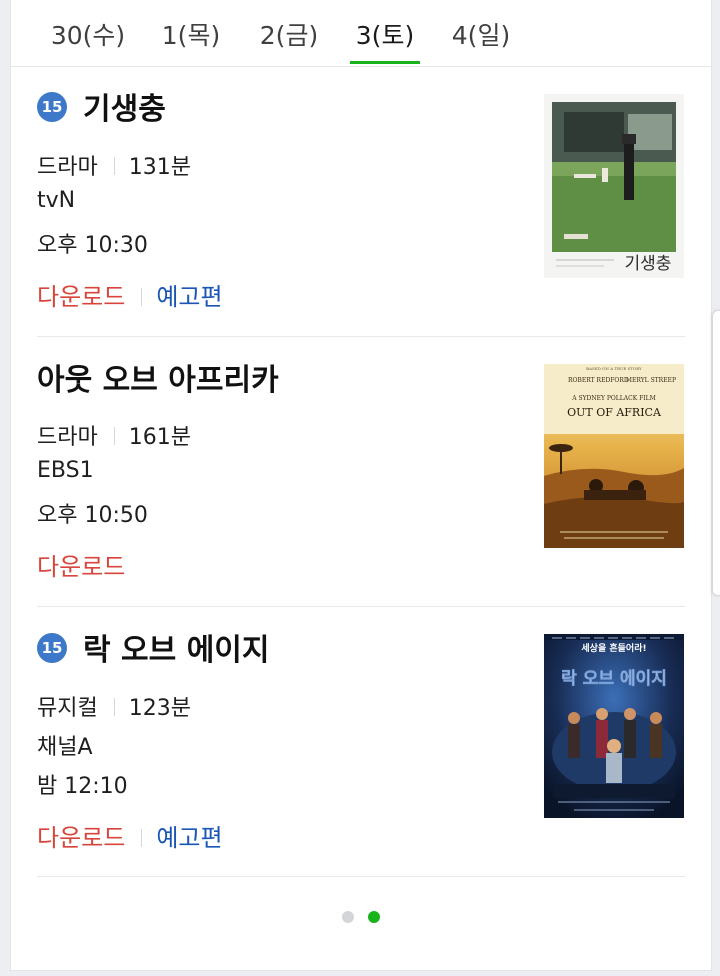 Image resolution: width=720 pixels, height=976 pixels. Describe the element at coordinates (191, 35) in the screenshot. I see `tab-label: 1(목)` at that location.